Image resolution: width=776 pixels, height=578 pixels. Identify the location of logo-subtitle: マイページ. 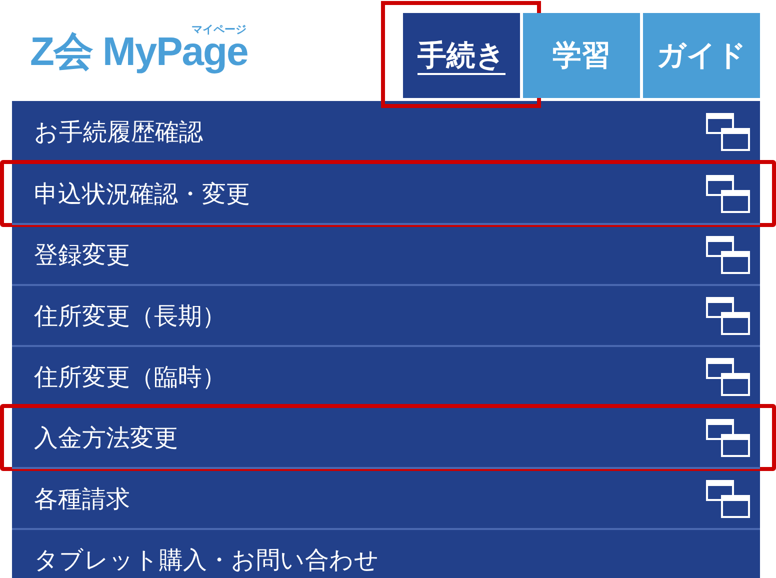
(219, 29).